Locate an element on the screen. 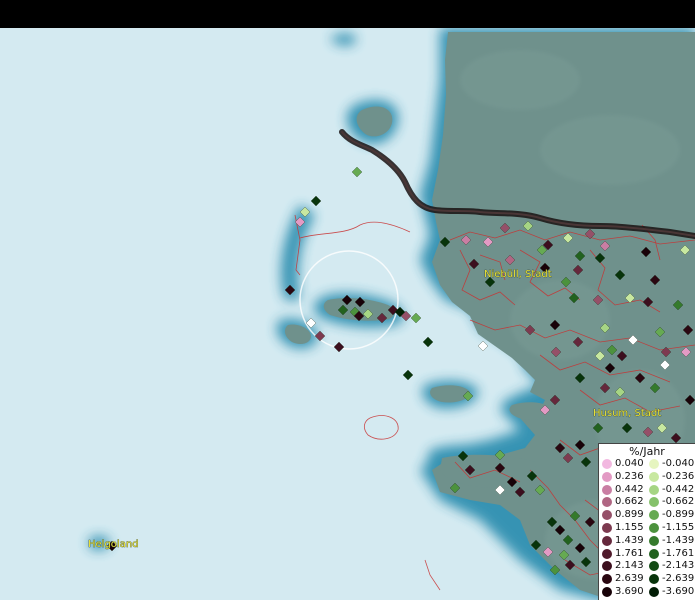 This screenshot has width=695, height=600. legend-label: -2.143 is located at coordinates (678, 566).